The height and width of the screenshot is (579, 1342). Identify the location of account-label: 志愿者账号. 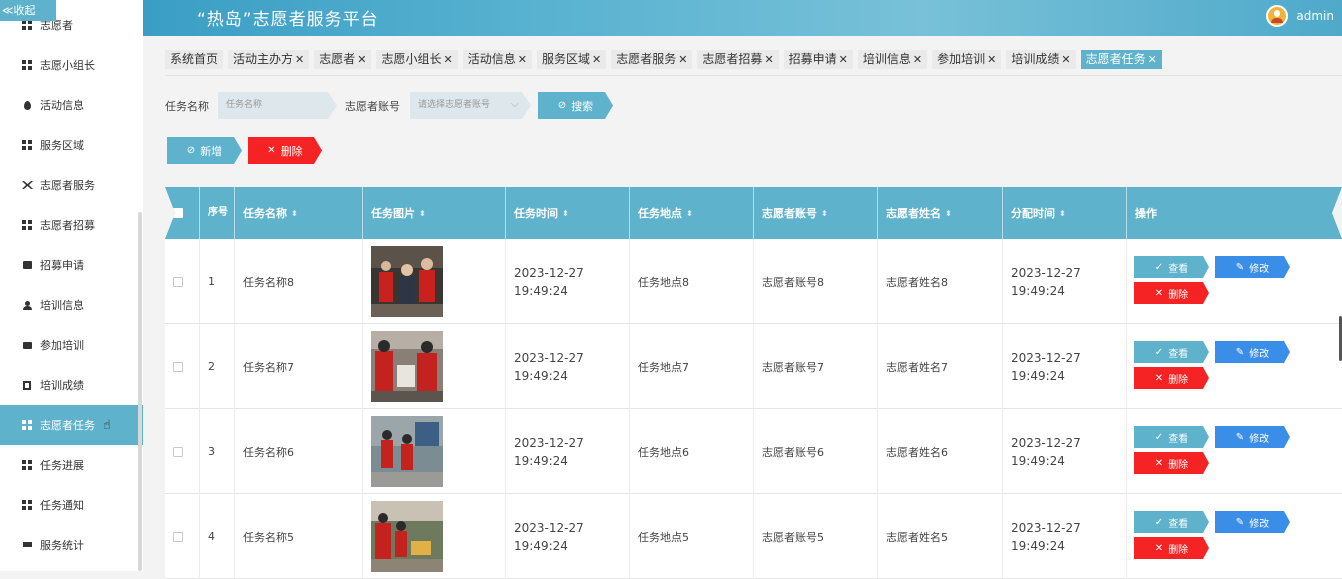
(372, 106).